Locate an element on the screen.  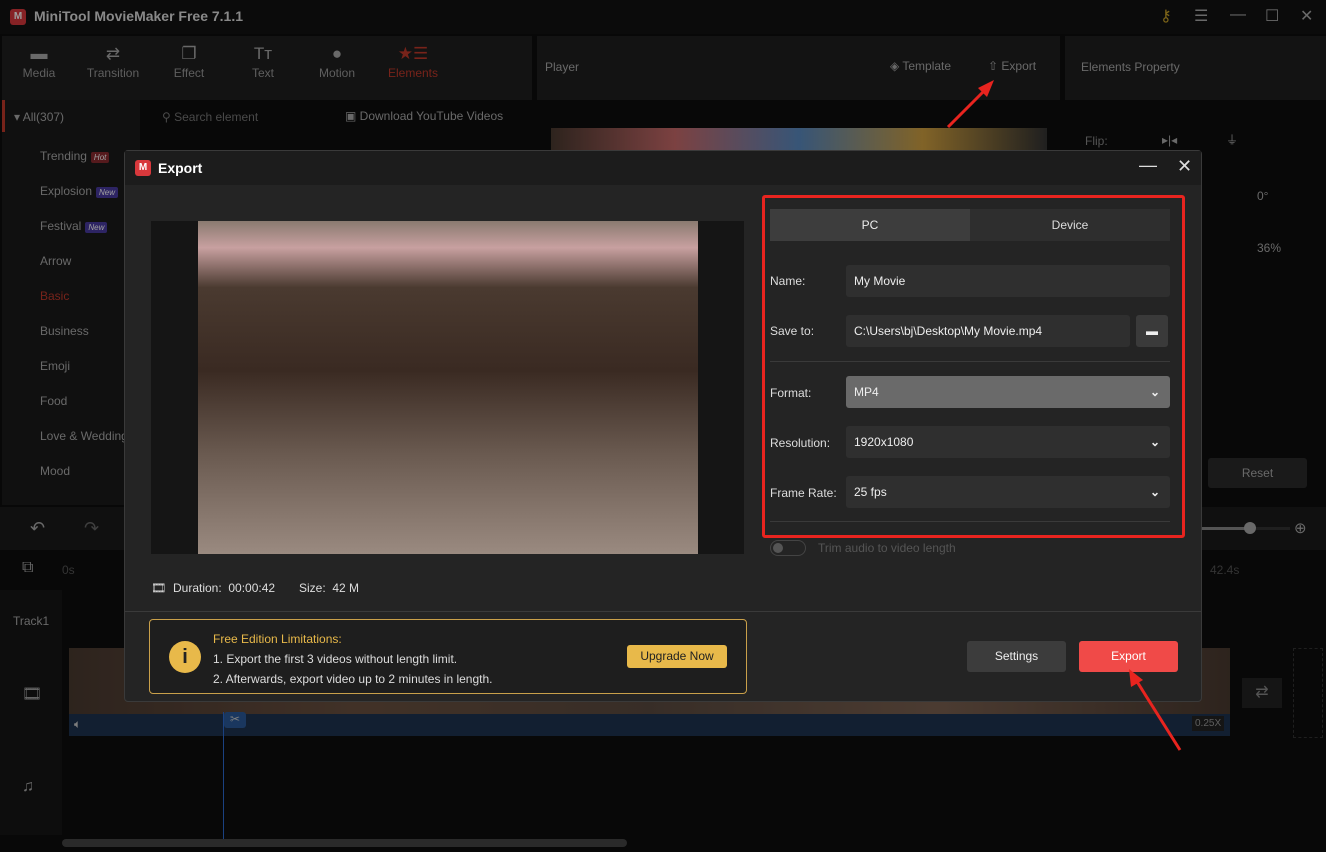
arrow-to-player-export is located at coordinates (970, 104).